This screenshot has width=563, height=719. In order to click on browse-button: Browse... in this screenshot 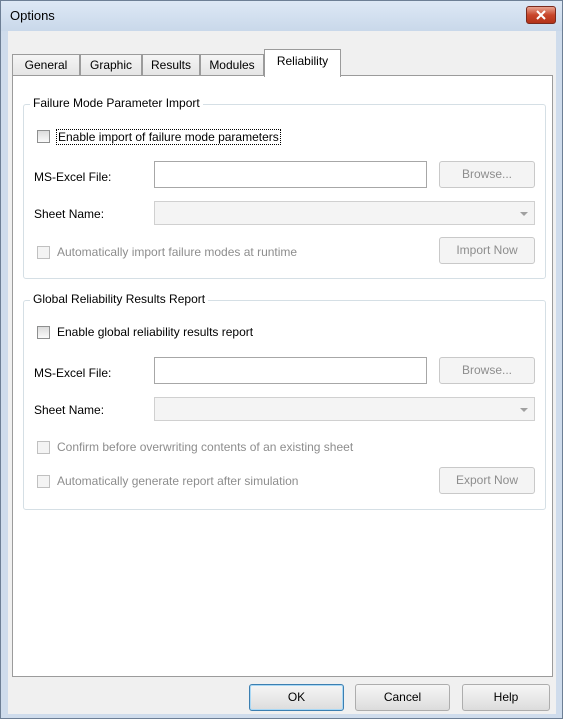, I will do `click(487, 174)`.